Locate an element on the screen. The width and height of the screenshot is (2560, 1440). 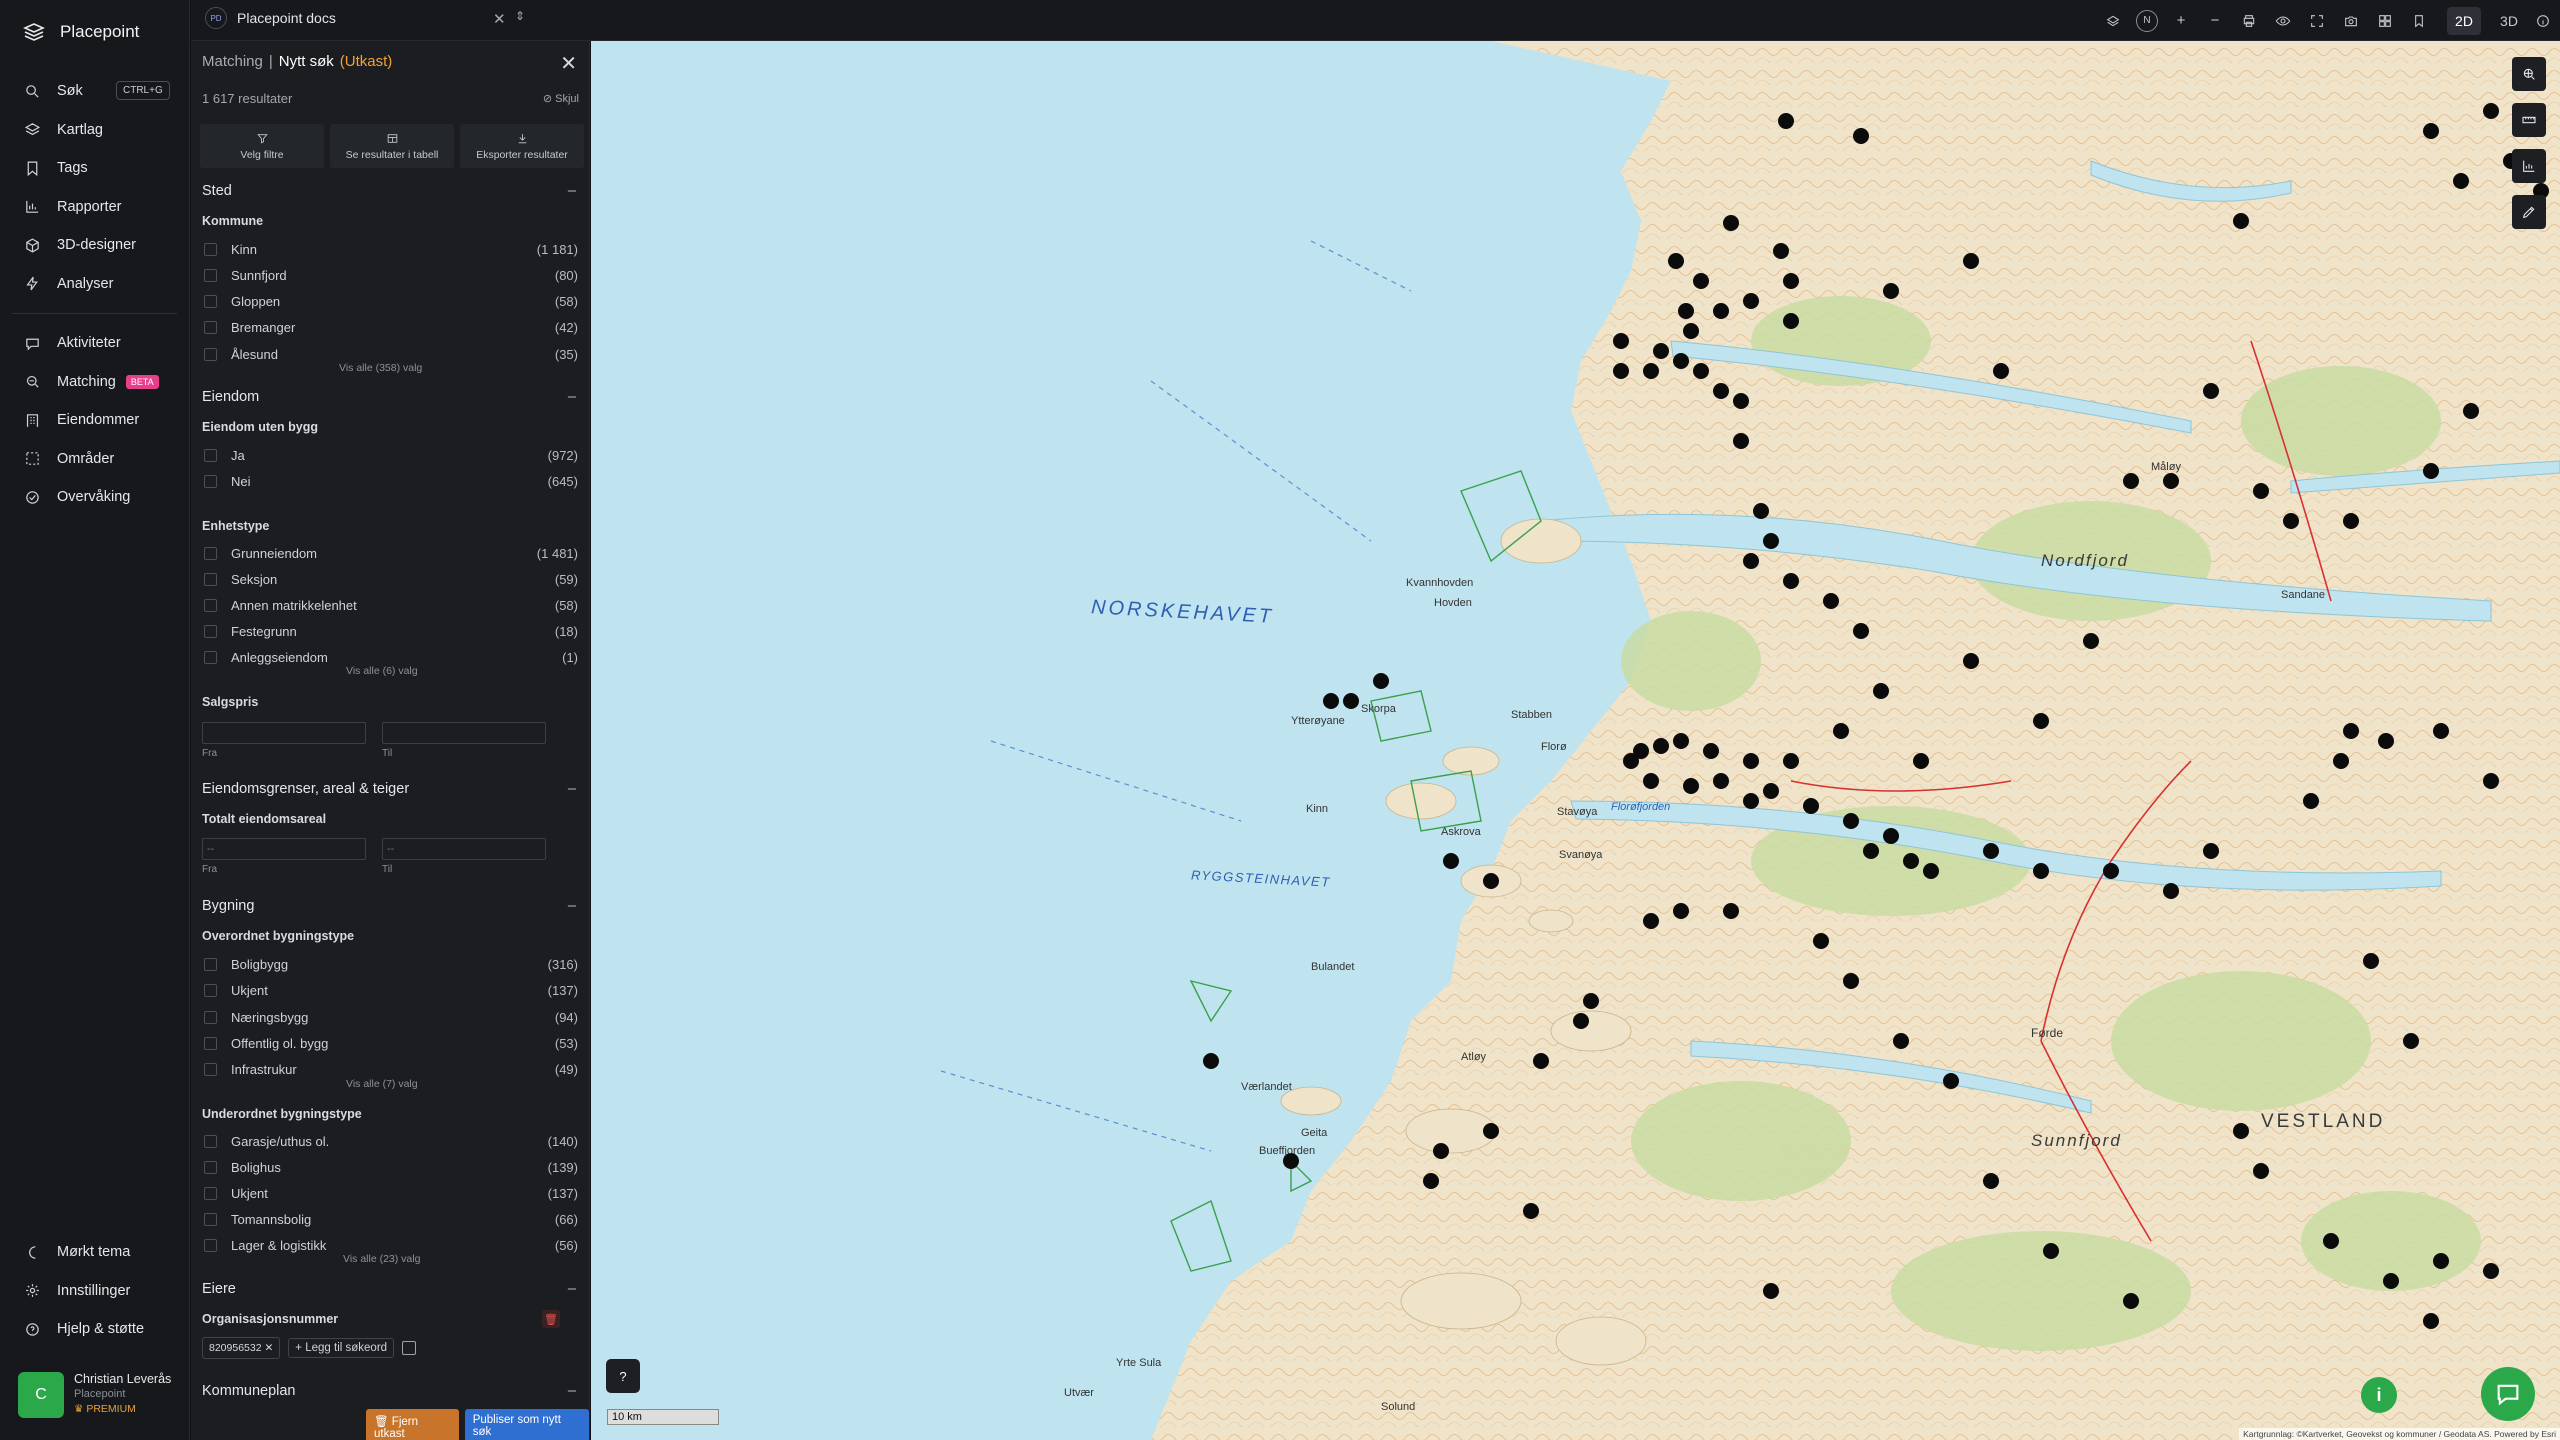
user-profile: C Christian Leverås Placepoint ♛ PREMIUM is located at coordinates (94, 1395).